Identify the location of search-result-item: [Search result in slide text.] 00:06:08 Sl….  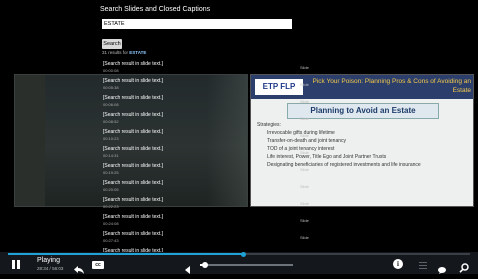
(212, 102).